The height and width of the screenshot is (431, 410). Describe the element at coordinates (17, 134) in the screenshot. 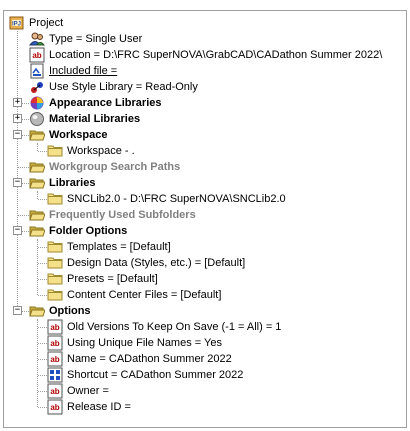

I see `collapse-workspace-button: −` at that location.